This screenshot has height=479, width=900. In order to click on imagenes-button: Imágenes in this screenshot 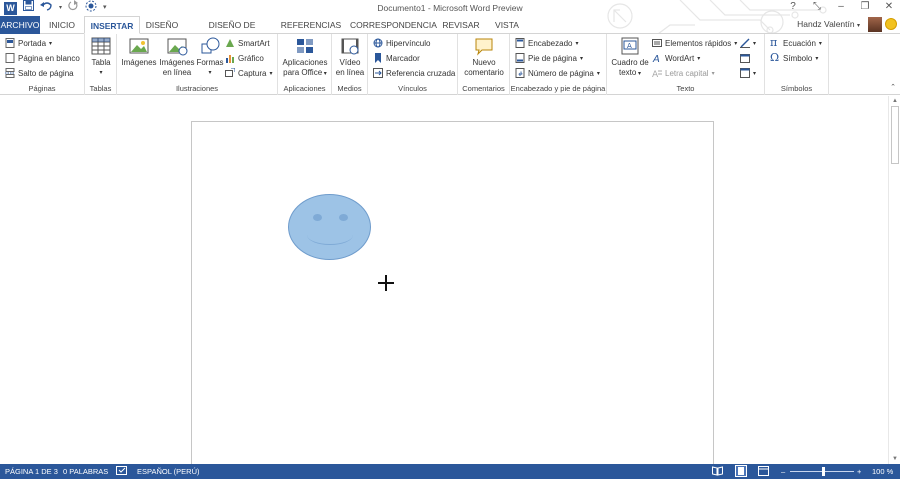, I will do `click(139, 52)`.